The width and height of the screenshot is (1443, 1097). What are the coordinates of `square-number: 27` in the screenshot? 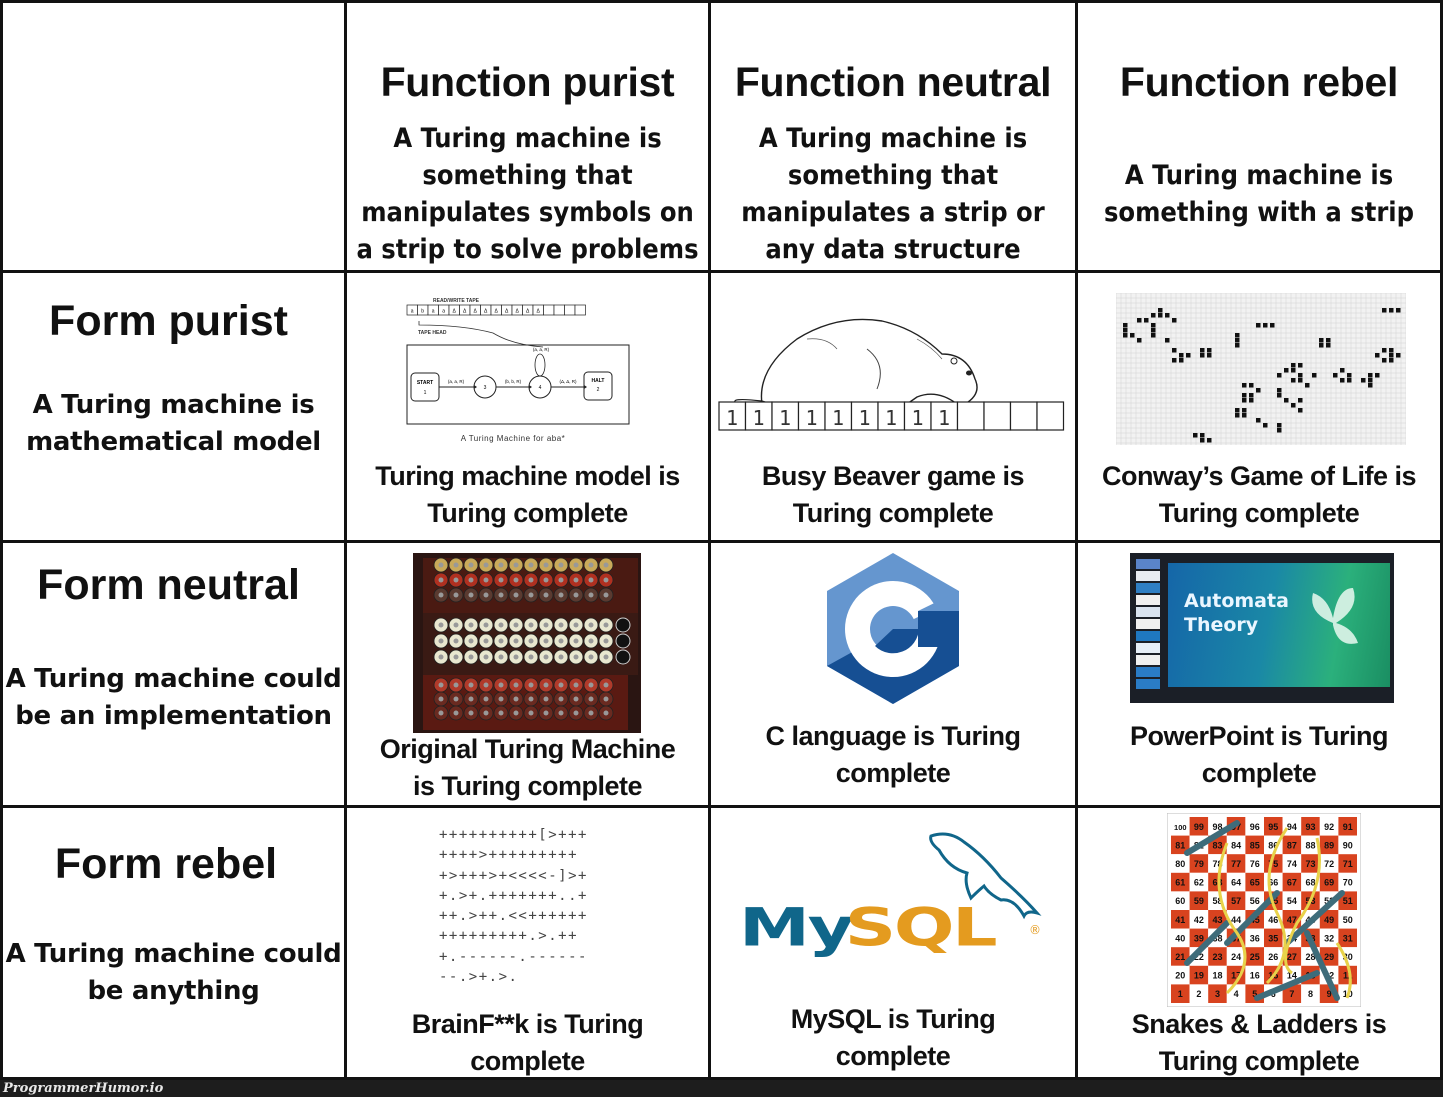 It's located at (1292, 957).